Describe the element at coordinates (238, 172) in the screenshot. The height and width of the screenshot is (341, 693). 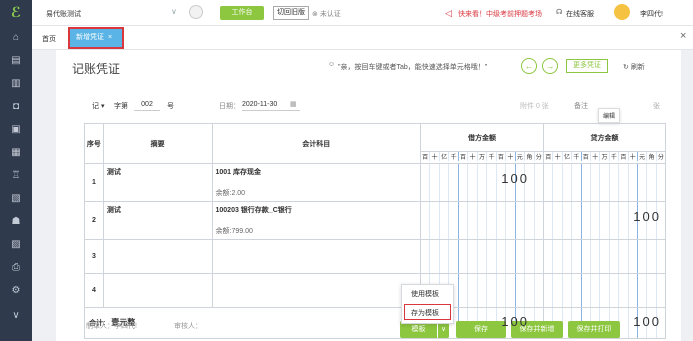
I see `row-account: 1001 库存现金` at that location.